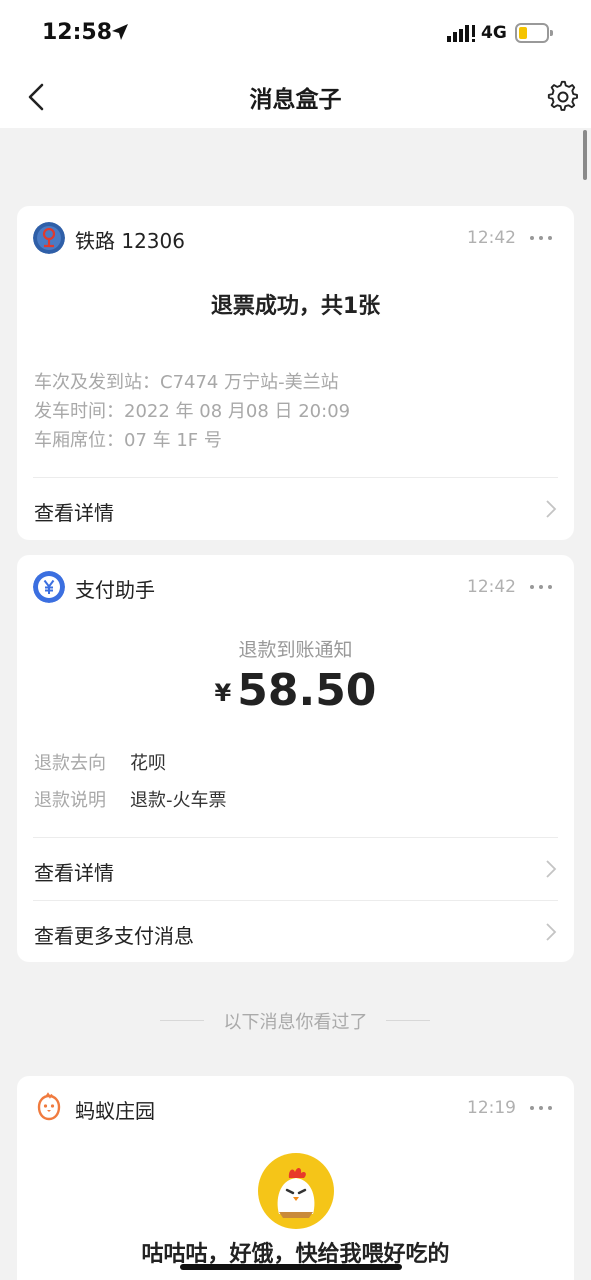 Image resolution: width=591 pixels, height=1280 pixels. Describe the element at coordinates (49, 238) in the screenshot. I see `railway-logo-icon` at that location.